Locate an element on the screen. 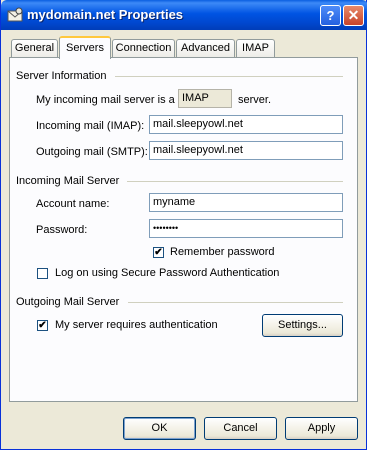  secure-password-auth-checkbox is located at coordinates (42, 273).